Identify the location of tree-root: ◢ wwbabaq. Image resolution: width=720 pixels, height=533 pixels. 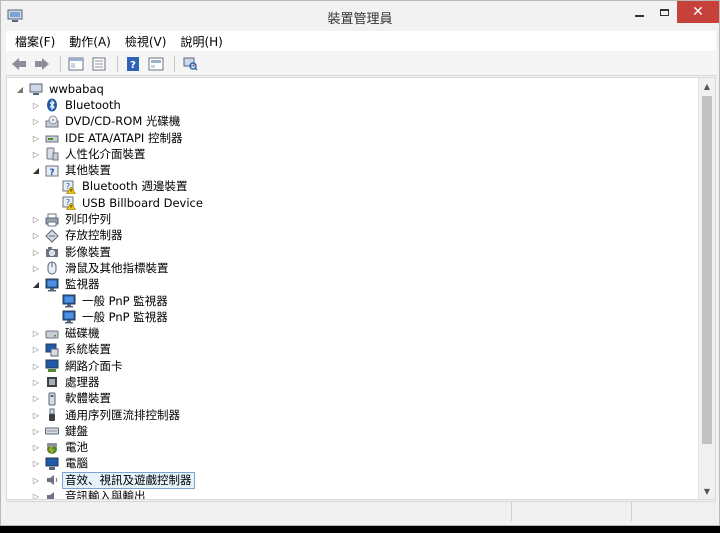
(352, 89).